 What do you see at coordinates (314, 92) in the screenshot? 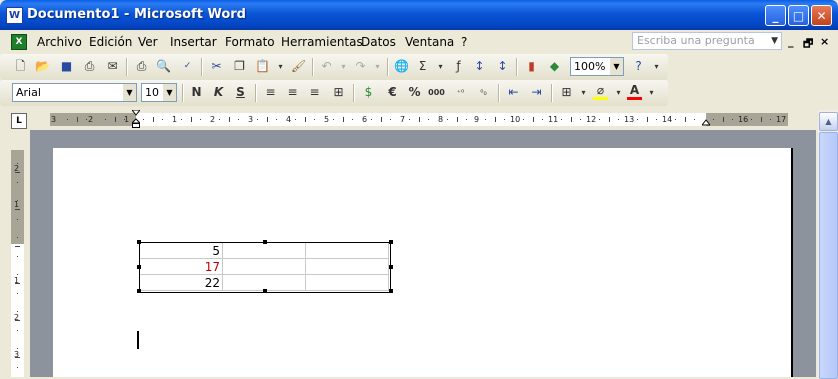
I see `align-right-icon: ≡` at bounding box center [314, 92].